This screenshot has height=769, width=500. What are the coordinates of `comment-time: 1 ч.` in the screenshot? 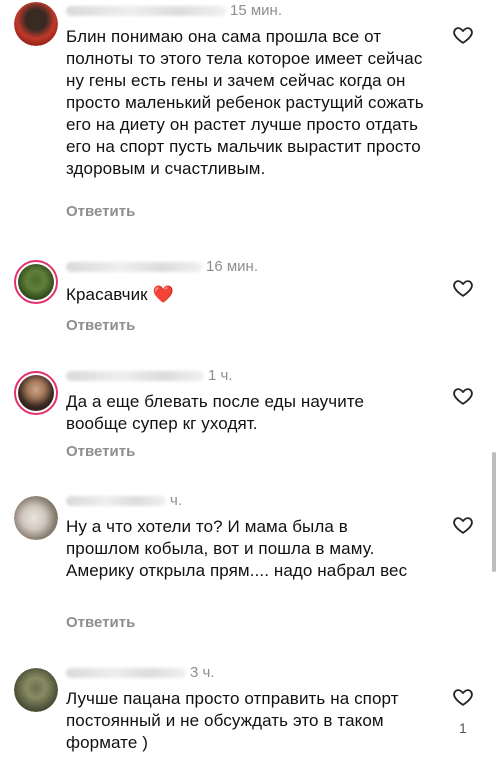 It's located at (220, 375).